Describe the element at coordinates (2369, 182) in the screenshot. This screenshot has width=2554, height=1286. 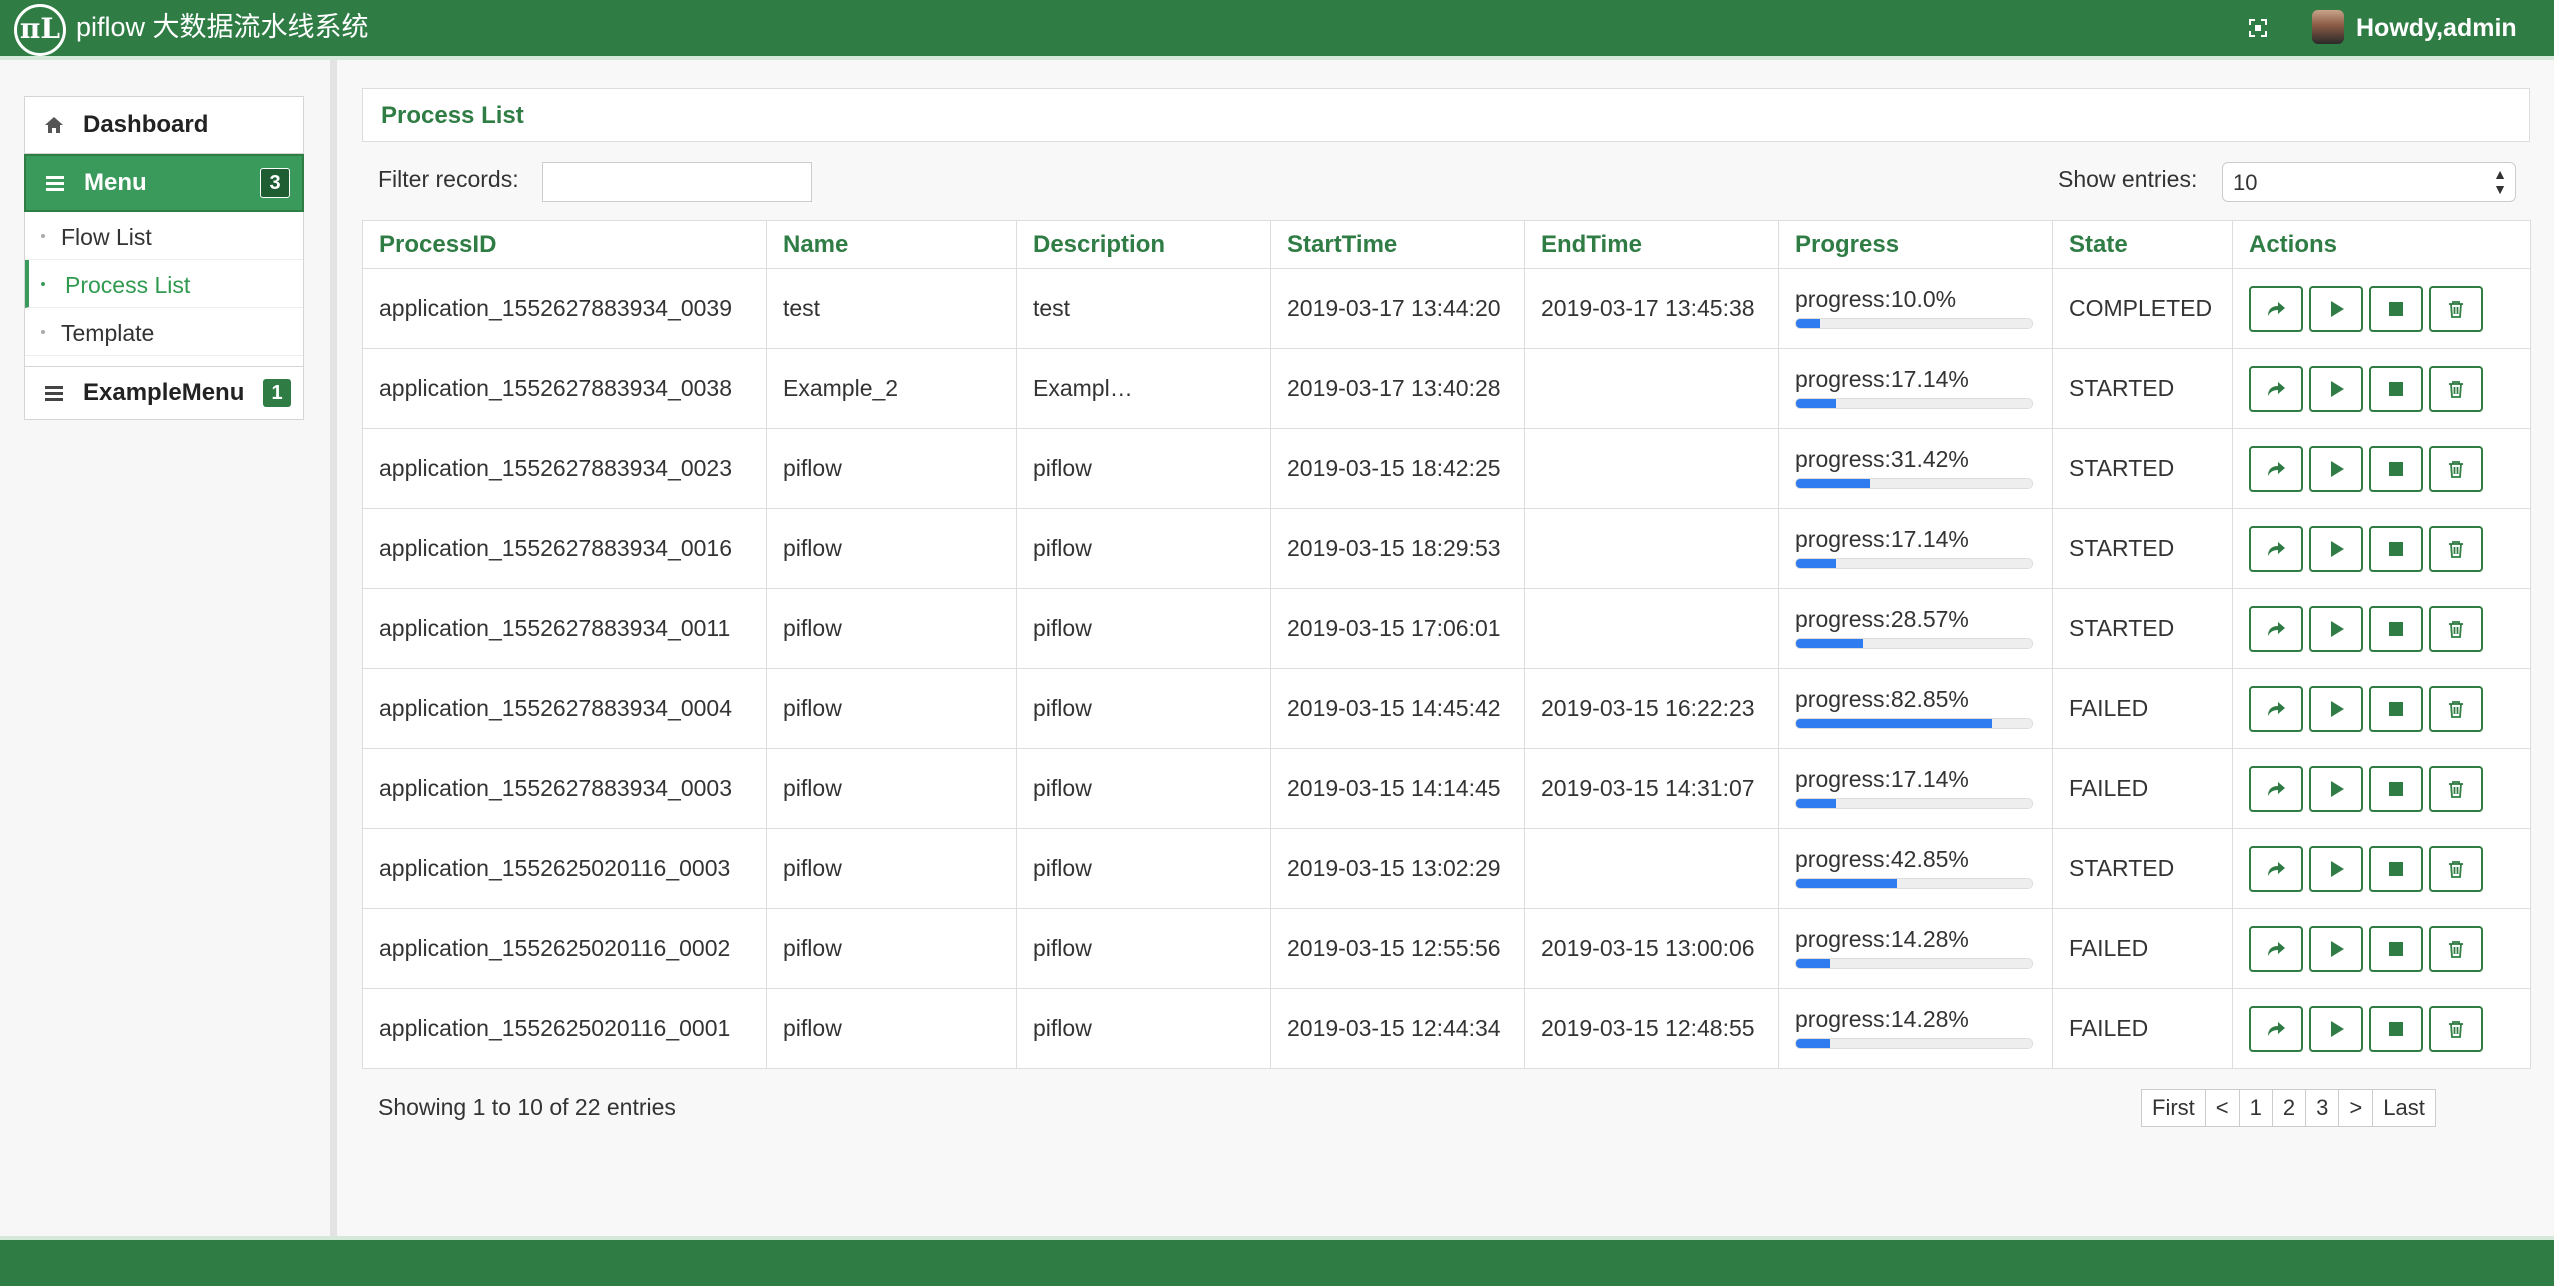
I see `entries-select: 10 ▲ ▼` at that location.